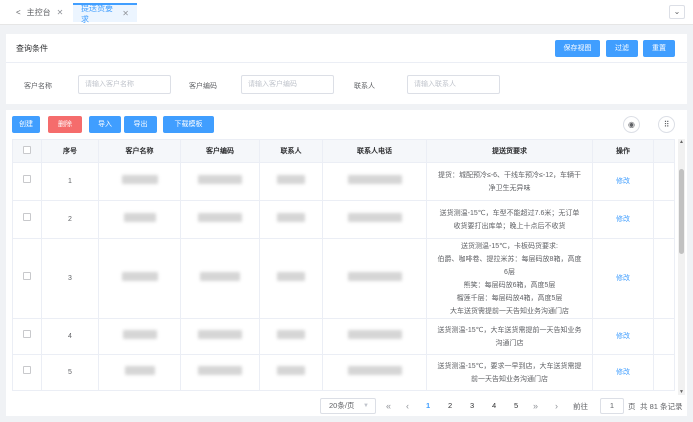  I want to click on select-all-checkbox, so click(27, 151).